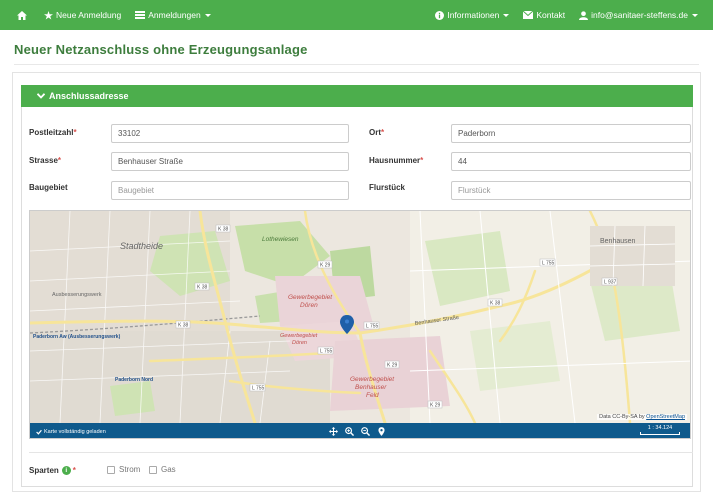 The image size is (713, 492). I want to click on map-status-text: Karte vollständig geladen, so click(75, 431).